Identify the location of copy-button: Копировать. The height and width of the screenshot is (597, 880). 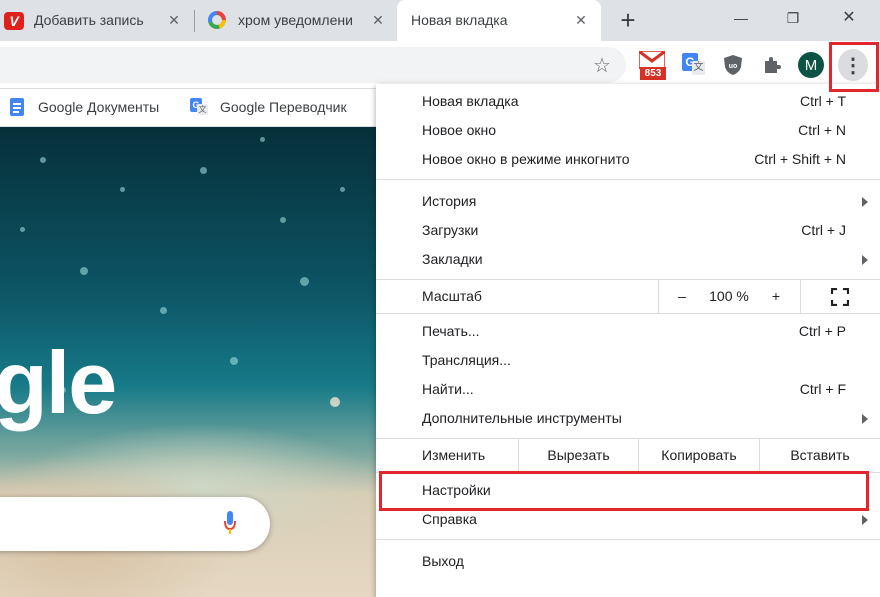
(699, 455).